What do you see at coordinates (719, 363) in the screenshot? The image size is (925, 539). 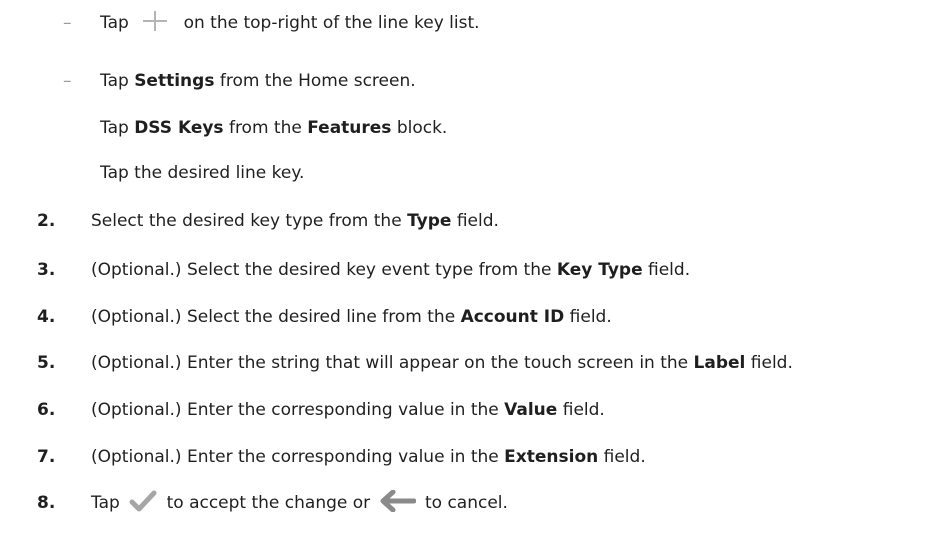 I see `bold-term: Label` at bounding box center [719, 363].